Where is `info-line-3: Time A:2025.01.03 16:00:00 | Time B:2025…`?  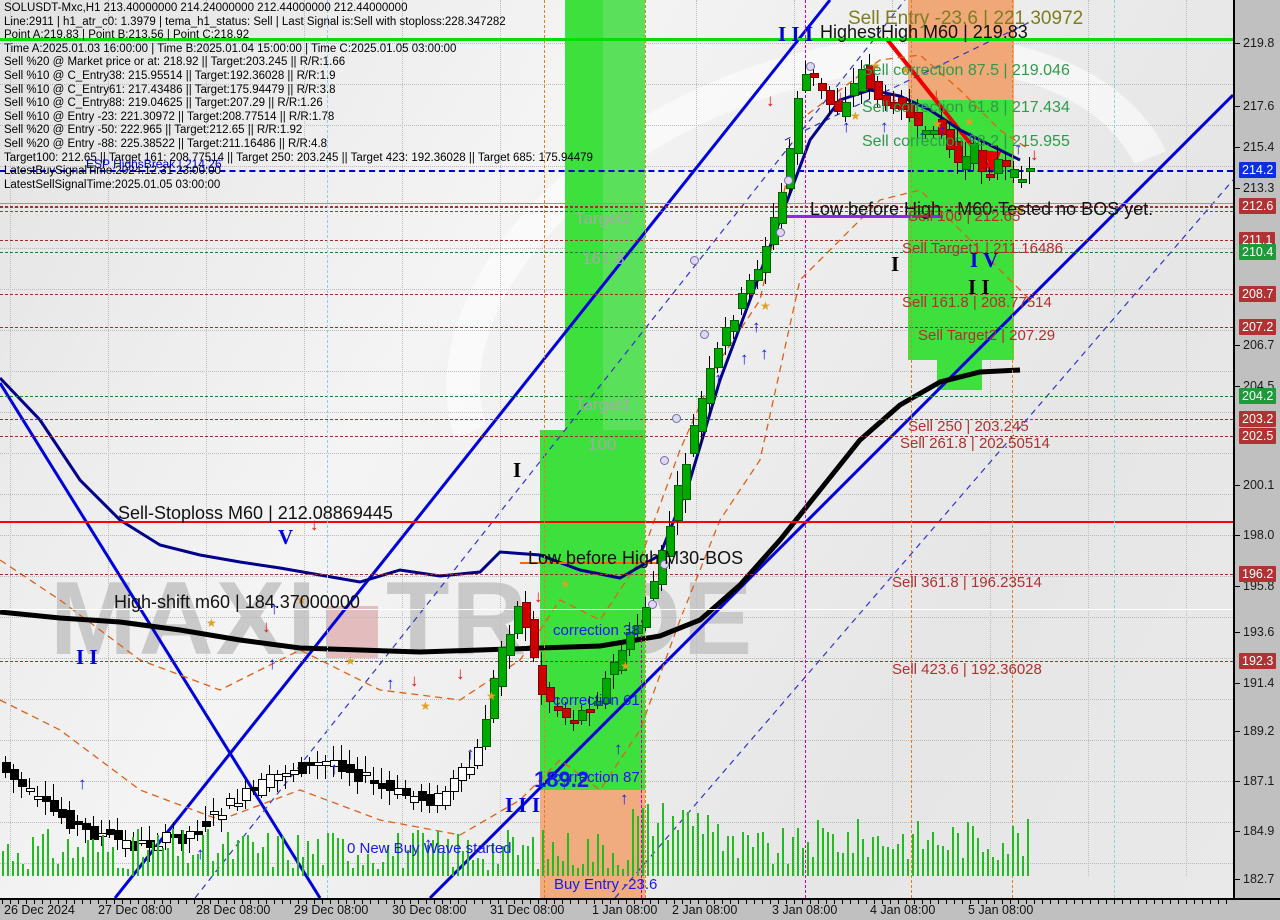 info-line-3: Time A:2025.01.03 16:00:00 | Time B:2025… is located at coordinates (230, 48).